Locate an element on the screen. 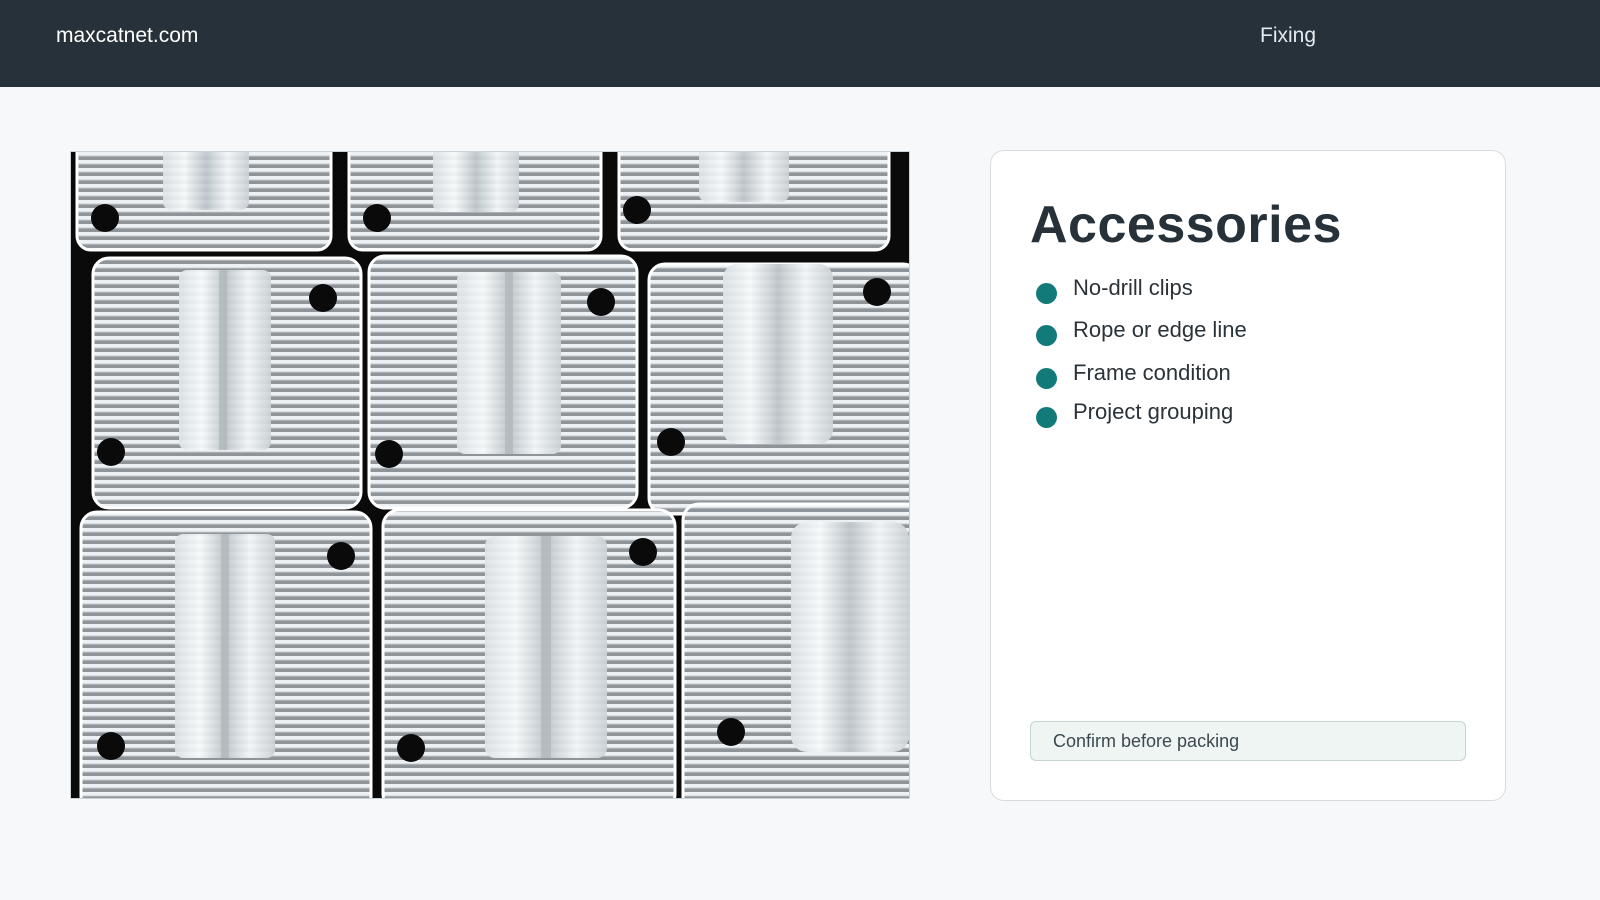  packing-note: Confirm before packing is located at coordinates (1248, 741).